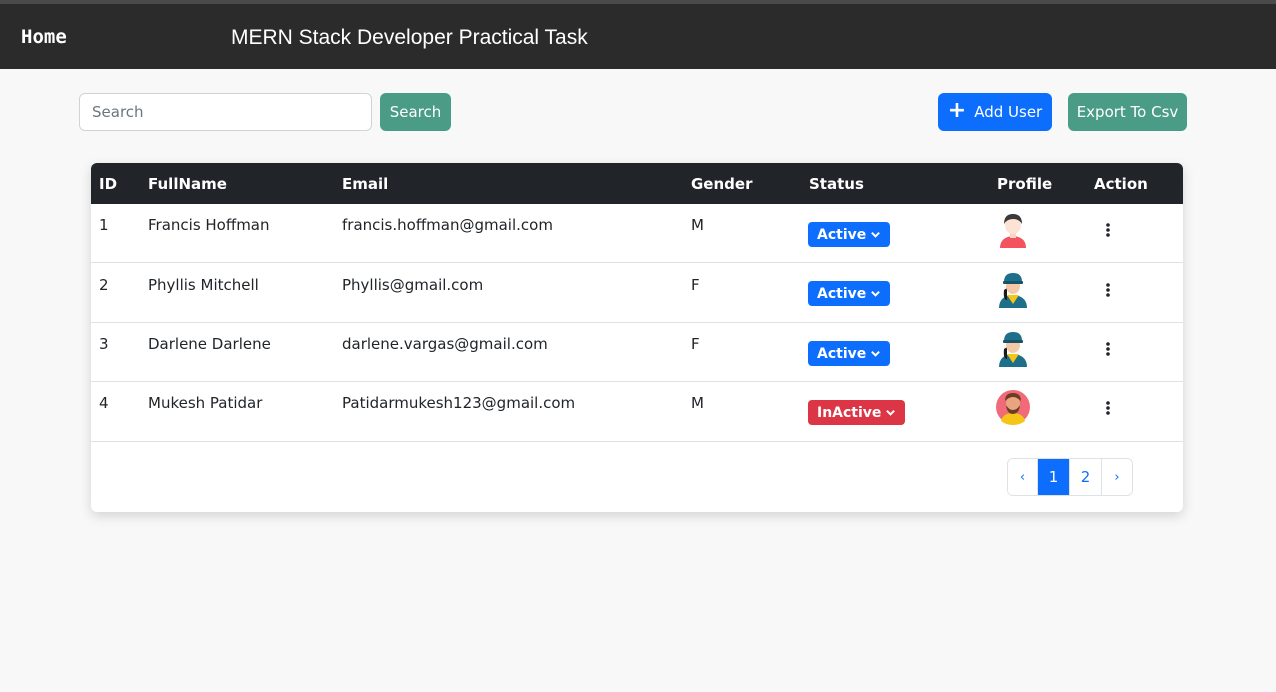 The width and height of the screenshot is (1276, 692). I want to click on status-dropdown: InActive, so click(857, 412).